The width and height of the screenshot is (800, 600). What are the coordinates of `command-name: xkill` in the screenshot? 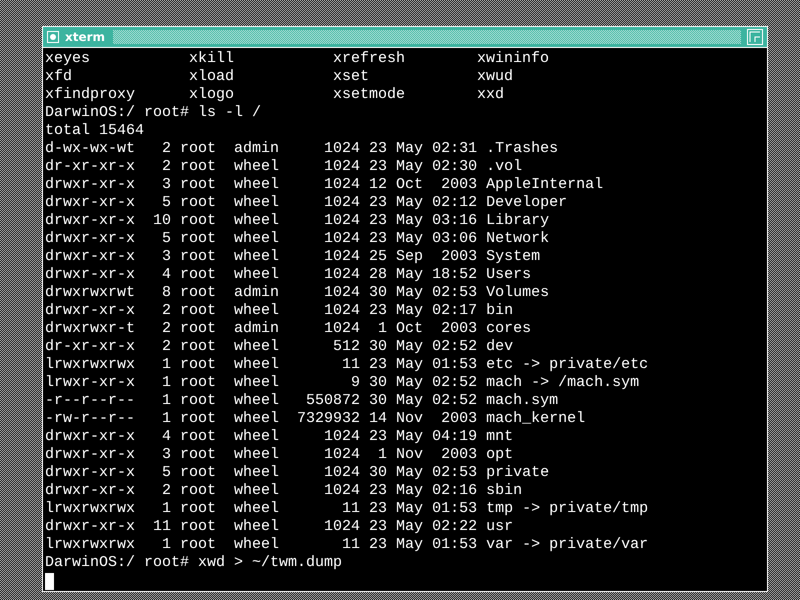 It's located at (212, 59).